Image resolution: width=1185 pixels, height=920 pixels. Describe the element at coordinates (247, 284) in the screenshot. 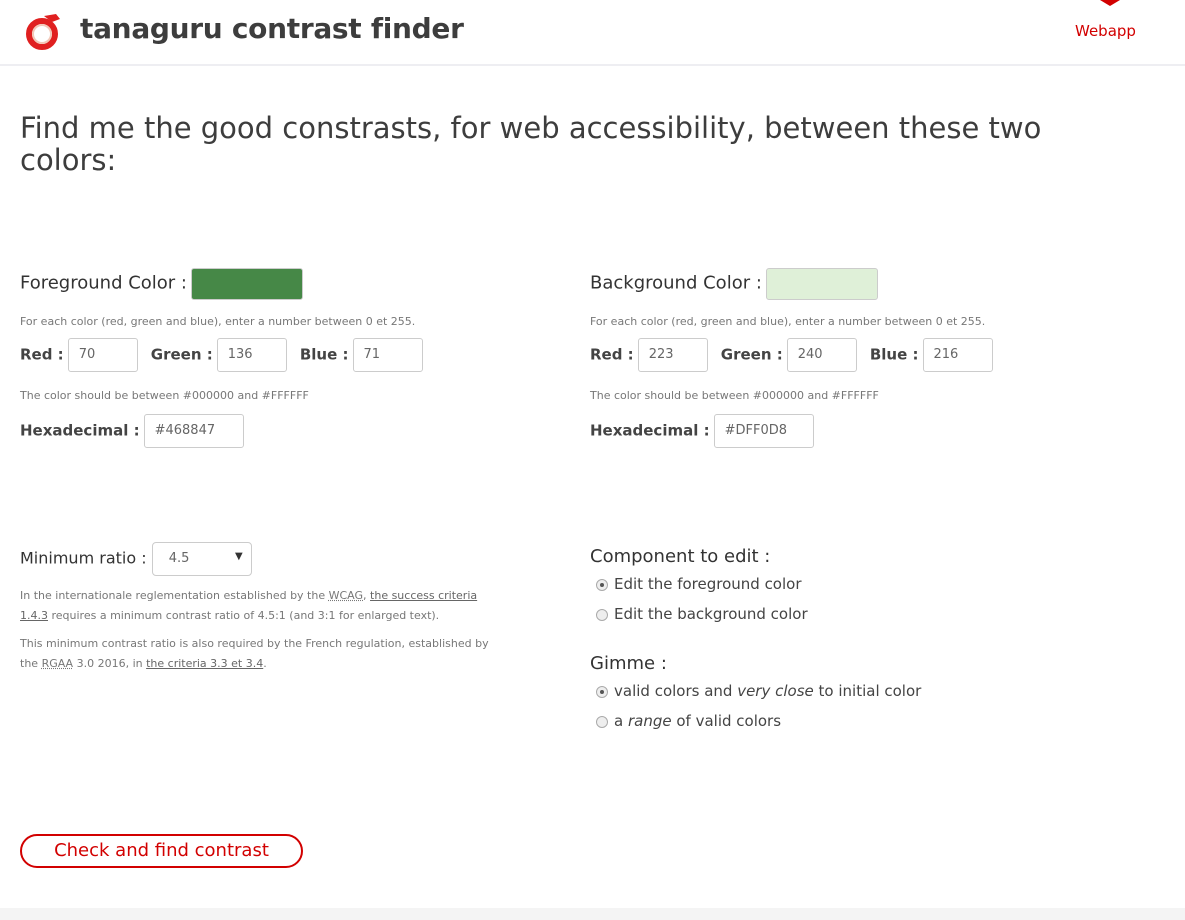

I see `foreground-swatch` at that location.